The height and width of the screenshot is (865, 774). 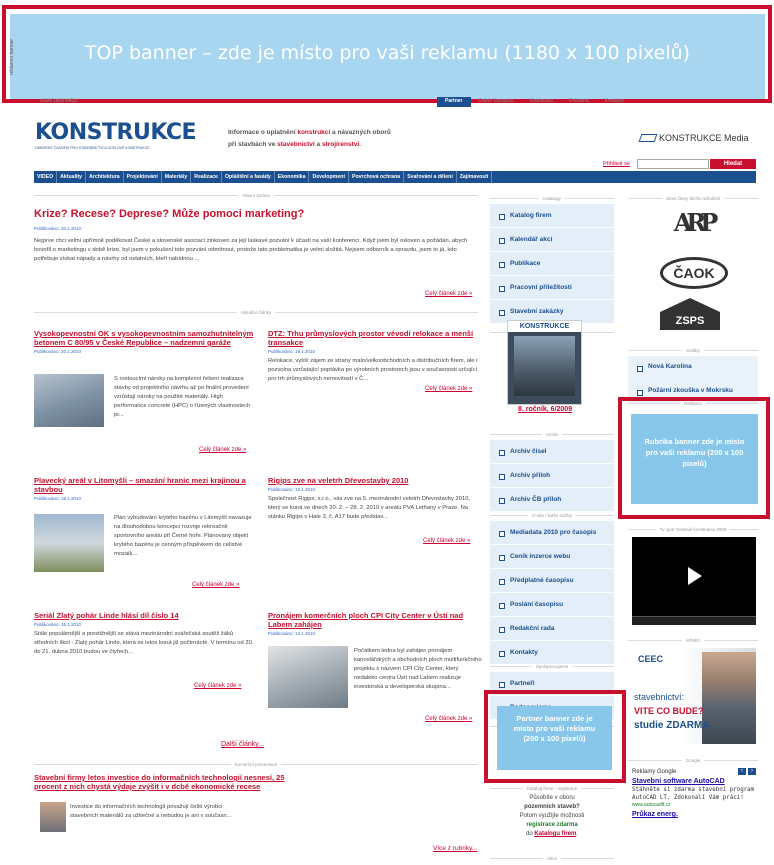 What do you see at coordinates (72, 177) in the screenshot?
I see `nav-aktuality: Aktuality` at bounding box center [72, 177].